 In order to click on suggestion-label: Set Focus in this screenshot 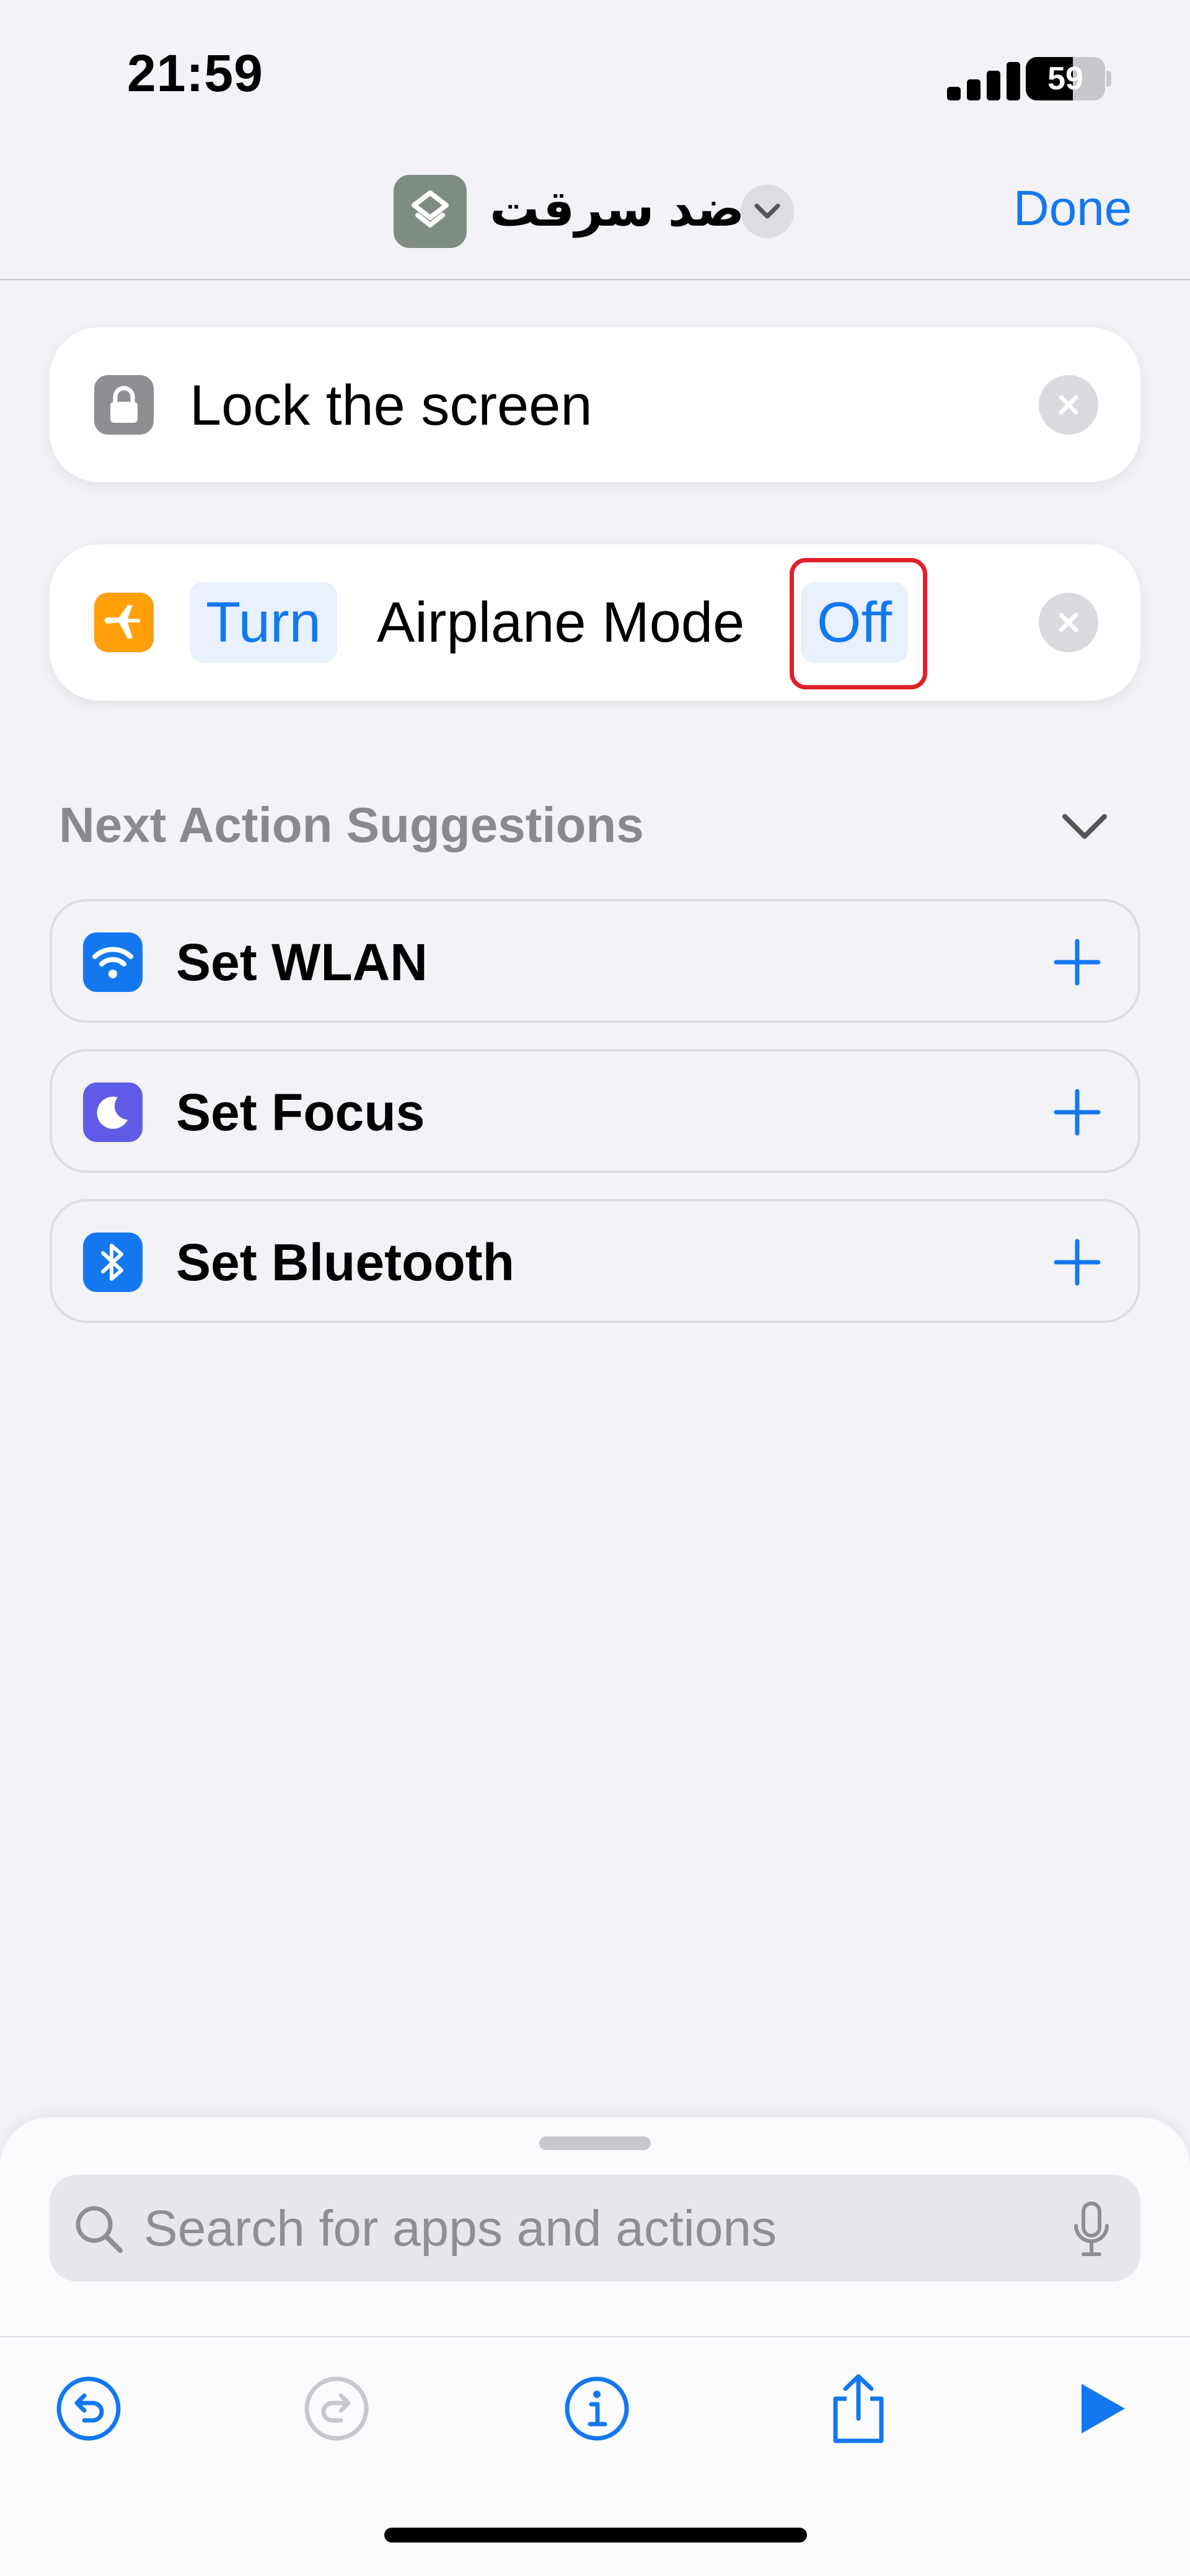, I will do `click(300, 1112)`.